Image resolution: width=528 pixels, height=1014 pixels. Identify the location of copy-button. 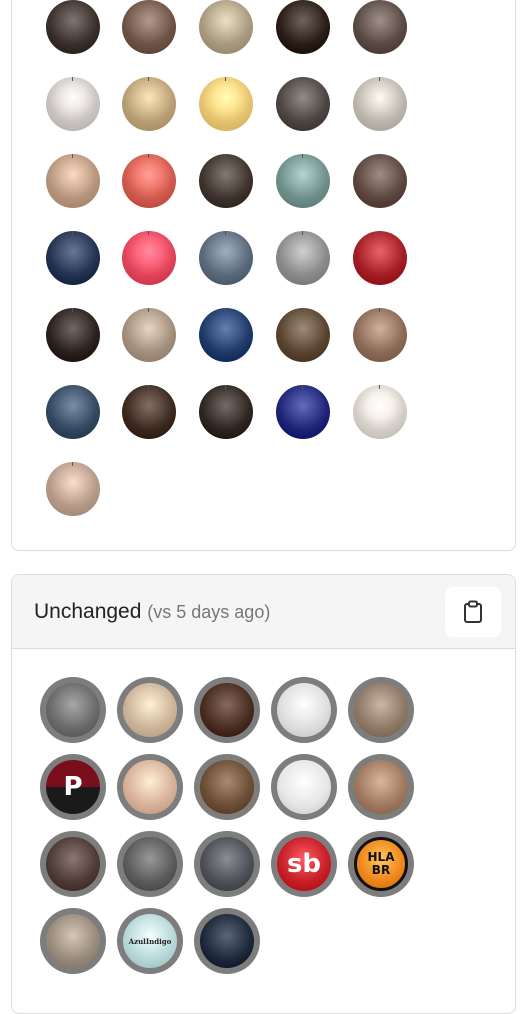
(473, 612).